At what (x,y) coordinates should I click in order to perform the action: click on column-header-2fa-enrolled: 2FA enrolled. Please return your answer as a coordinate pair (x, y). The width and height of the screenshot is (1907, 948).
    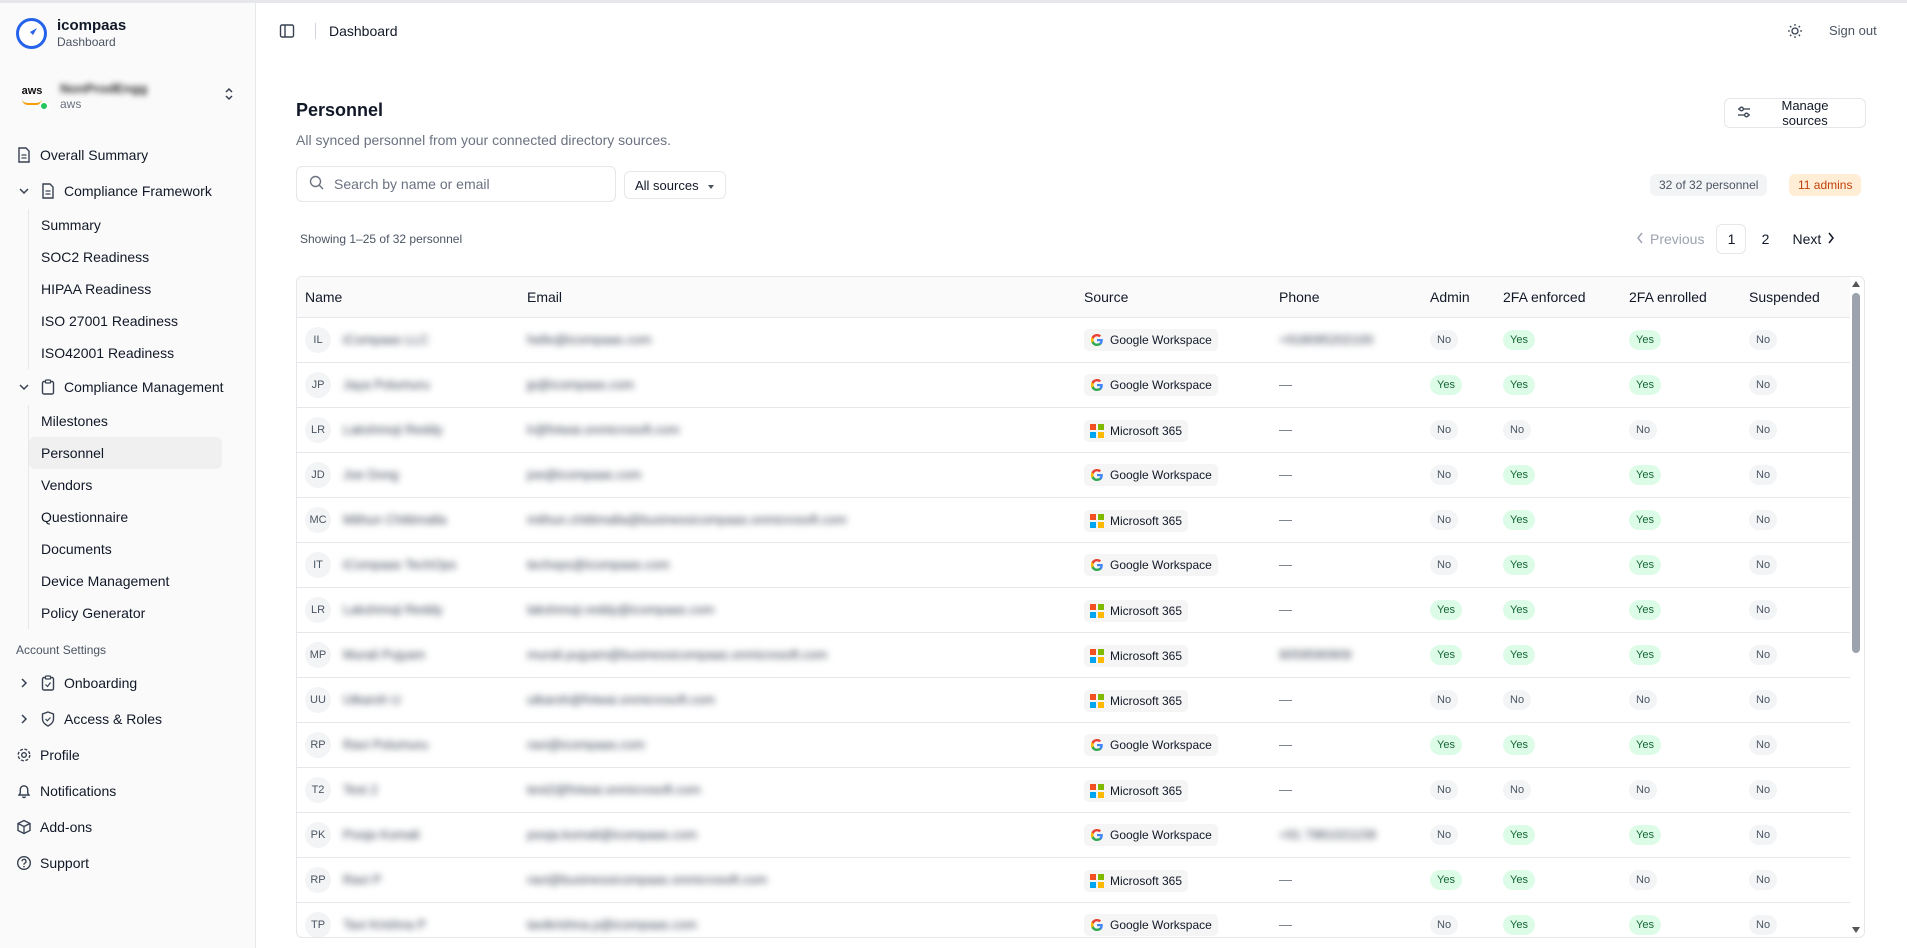
    Looking at the image, I should click on (1681, 297).